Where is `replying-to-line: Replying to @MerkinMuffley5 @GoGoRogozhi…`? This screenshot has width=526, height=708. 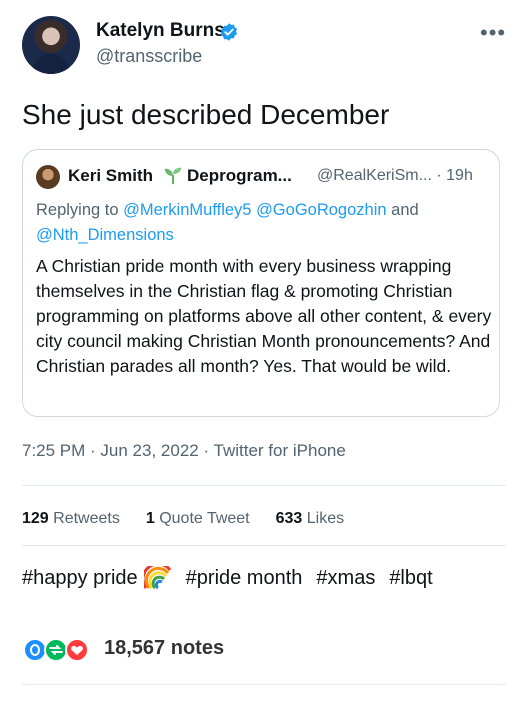 replying-to-line: Replying to @MerkinMuffley5 @GoGoRogozhi… is located at coordinates (256, 223).